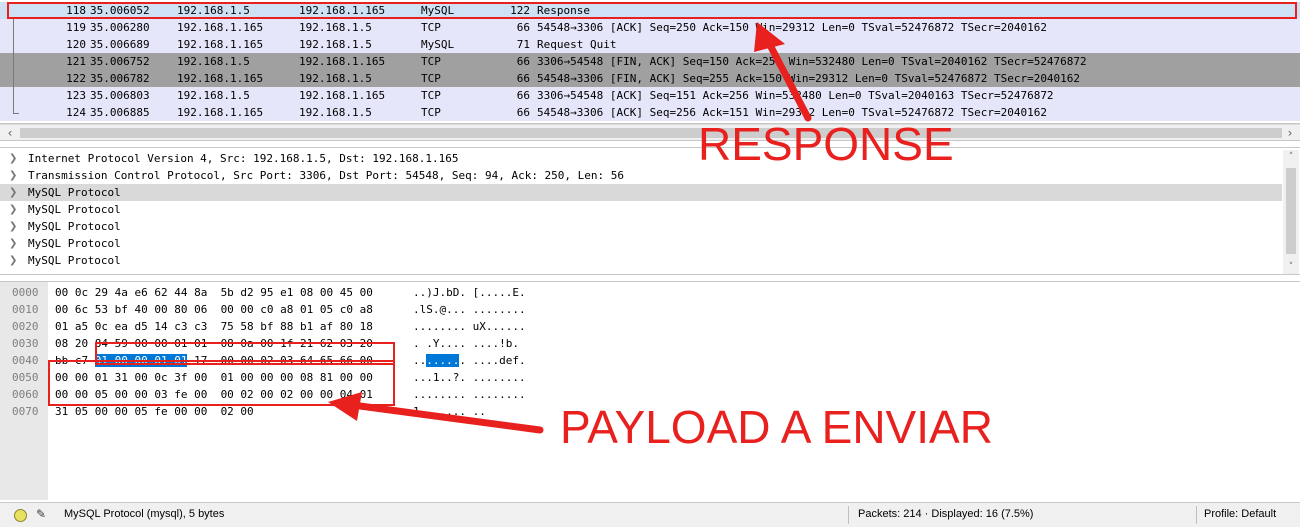 This screenshot has width=1300, height=527. What do you see at coordinates (76, 61) in the screenshot?
I see `packet-number: 121` at bounding box center [76, 61].